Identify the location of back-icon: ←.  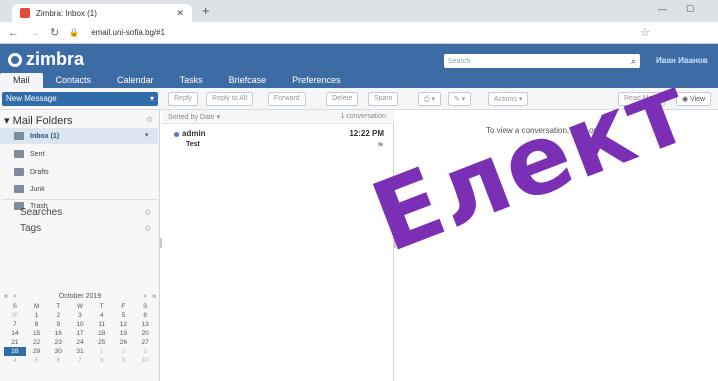
(13, 33).